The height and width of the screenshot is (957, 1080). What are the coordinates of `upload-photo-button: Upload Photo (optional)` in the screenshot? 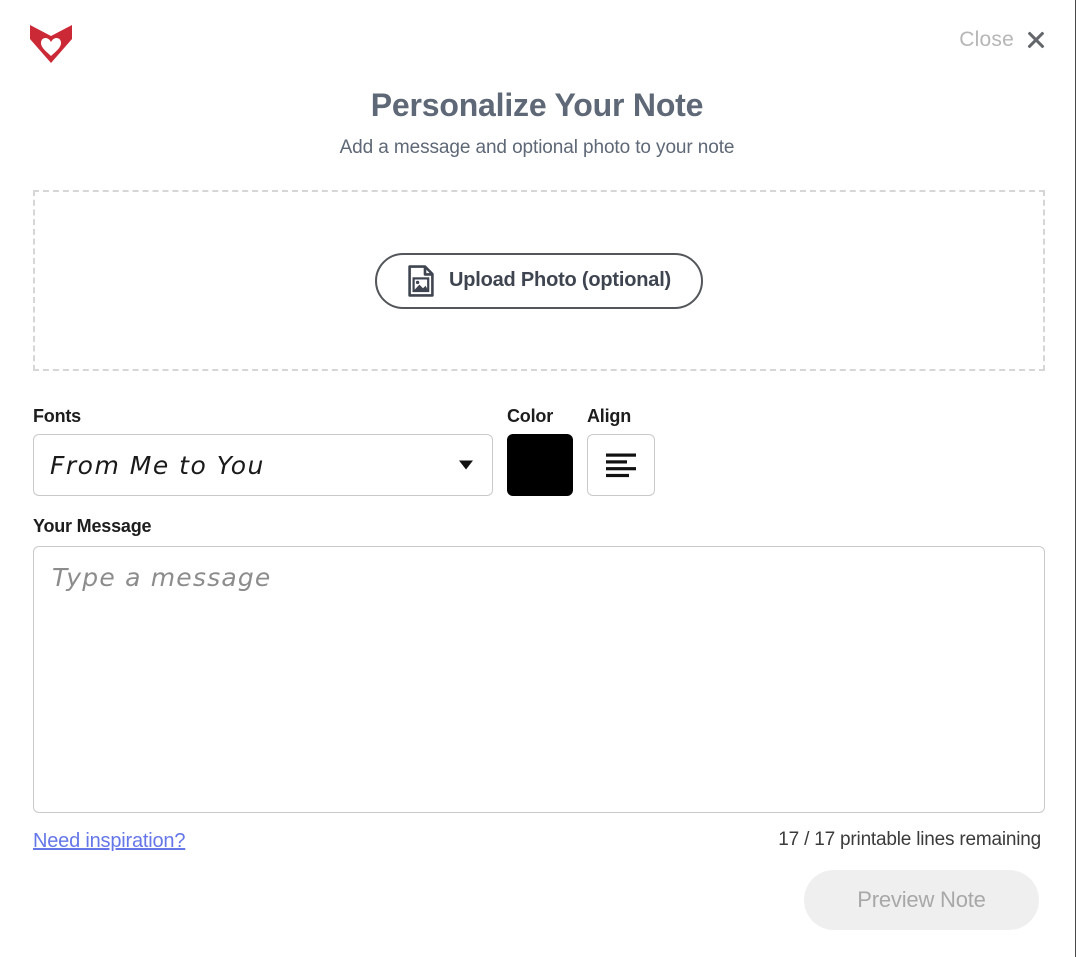 It's located at (539, 280).